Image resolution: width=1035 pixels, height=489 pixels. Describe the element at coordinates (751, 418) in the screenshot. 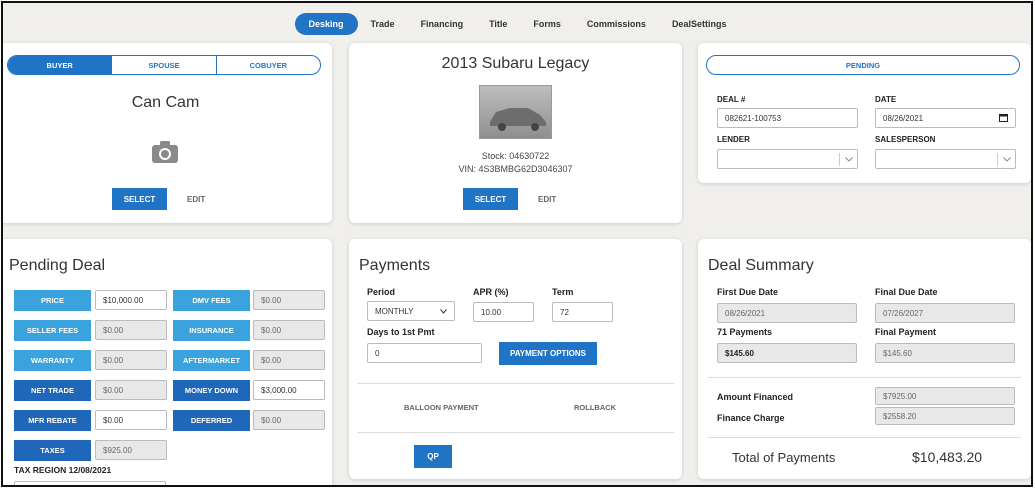

I see `finance-charge-label: Finance Charge` at that location.